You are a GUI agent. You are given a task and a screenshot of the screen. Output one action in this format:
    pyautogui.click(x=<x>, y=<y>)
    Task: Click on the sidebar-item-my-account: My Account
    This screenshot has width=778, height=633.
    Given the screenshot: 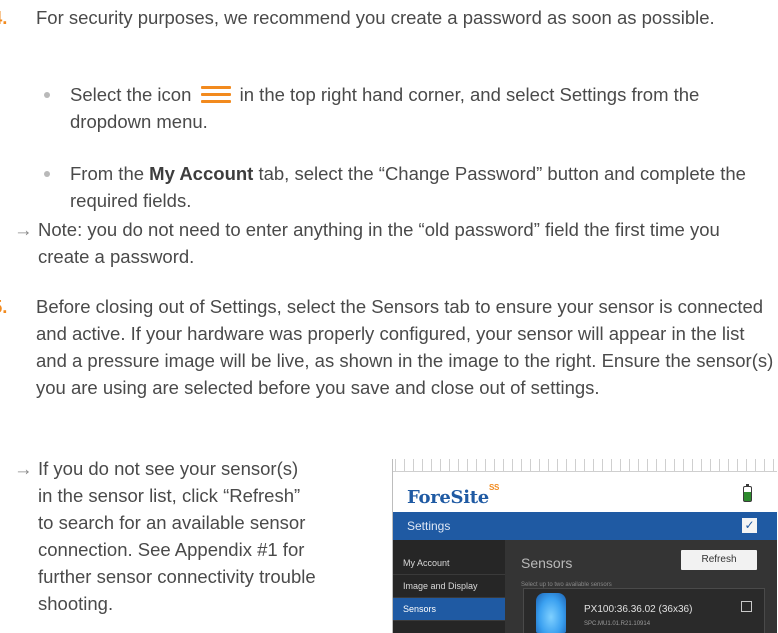 What is the action you would take?
    pyautogui.click(x=449, y=563)
    